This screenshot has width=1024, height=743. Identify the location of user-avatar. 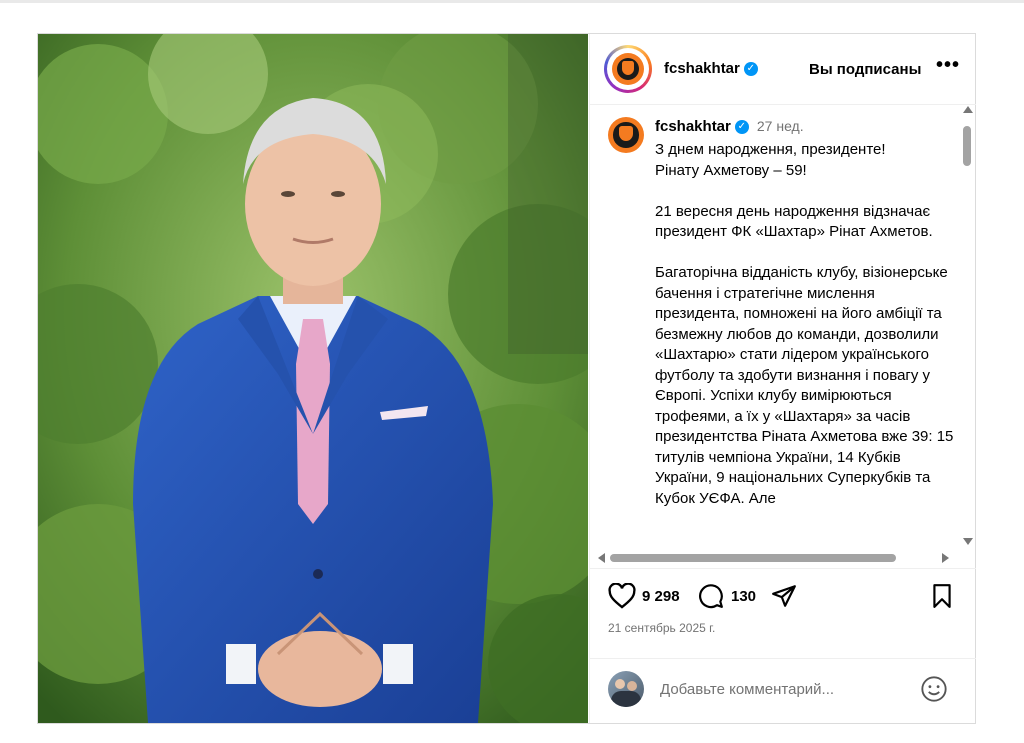
(626, 689).